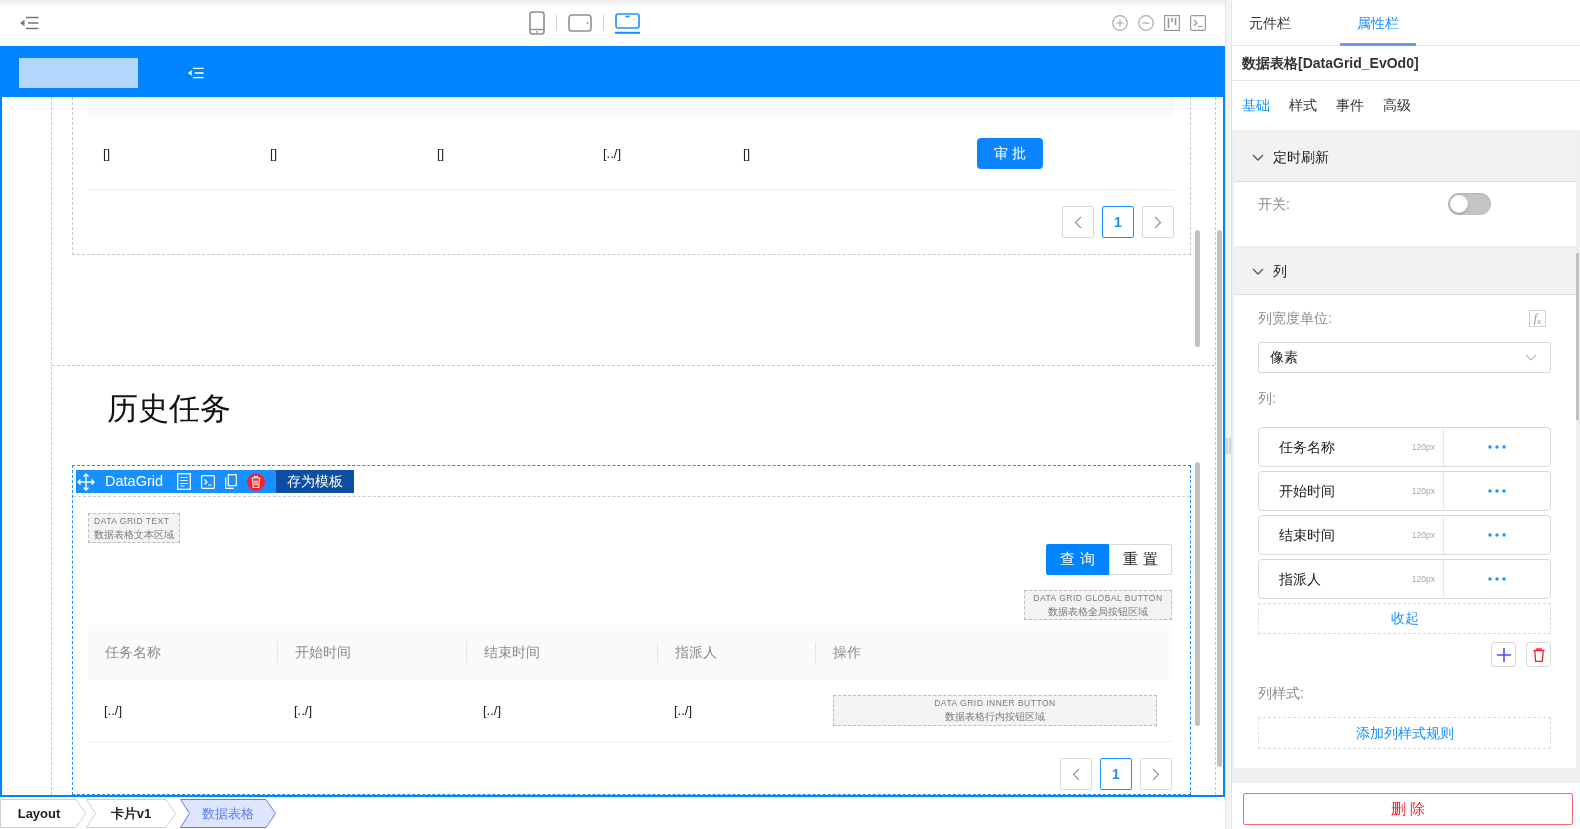 This screenshot has width=1580, height=829. What do you see at coordinates (1010, 153) in the screenshot?
I see `approve-button: 审 批` at bounding box center [1010, 153].